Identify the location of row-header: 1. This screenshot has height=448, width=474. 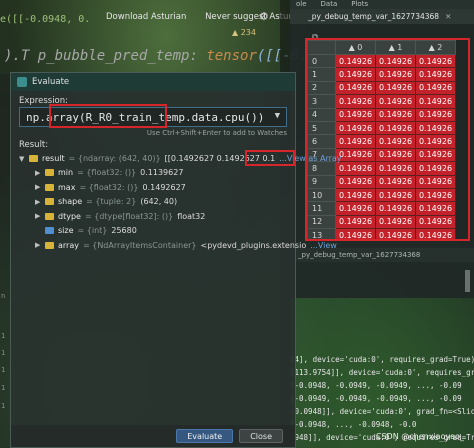
(321, 74).